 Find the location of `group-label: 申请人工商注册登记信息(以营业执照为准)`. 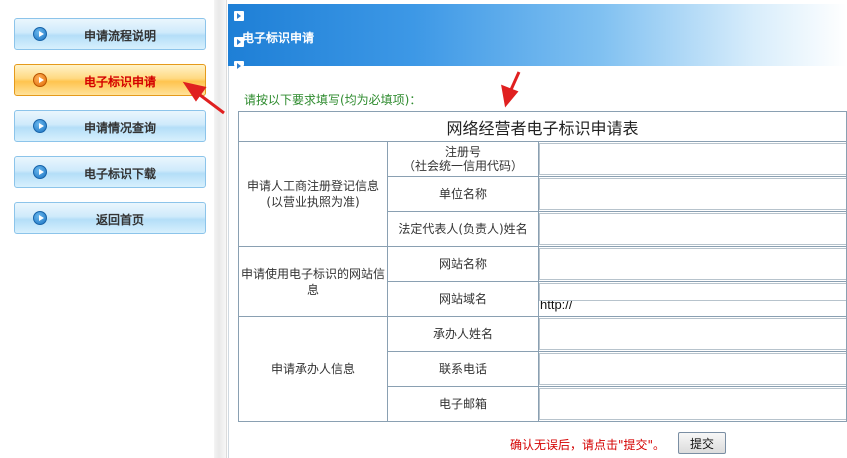

group-label: 申请人工商注册登记信息(以营业执照为准) is located at coordinates (312, 194).